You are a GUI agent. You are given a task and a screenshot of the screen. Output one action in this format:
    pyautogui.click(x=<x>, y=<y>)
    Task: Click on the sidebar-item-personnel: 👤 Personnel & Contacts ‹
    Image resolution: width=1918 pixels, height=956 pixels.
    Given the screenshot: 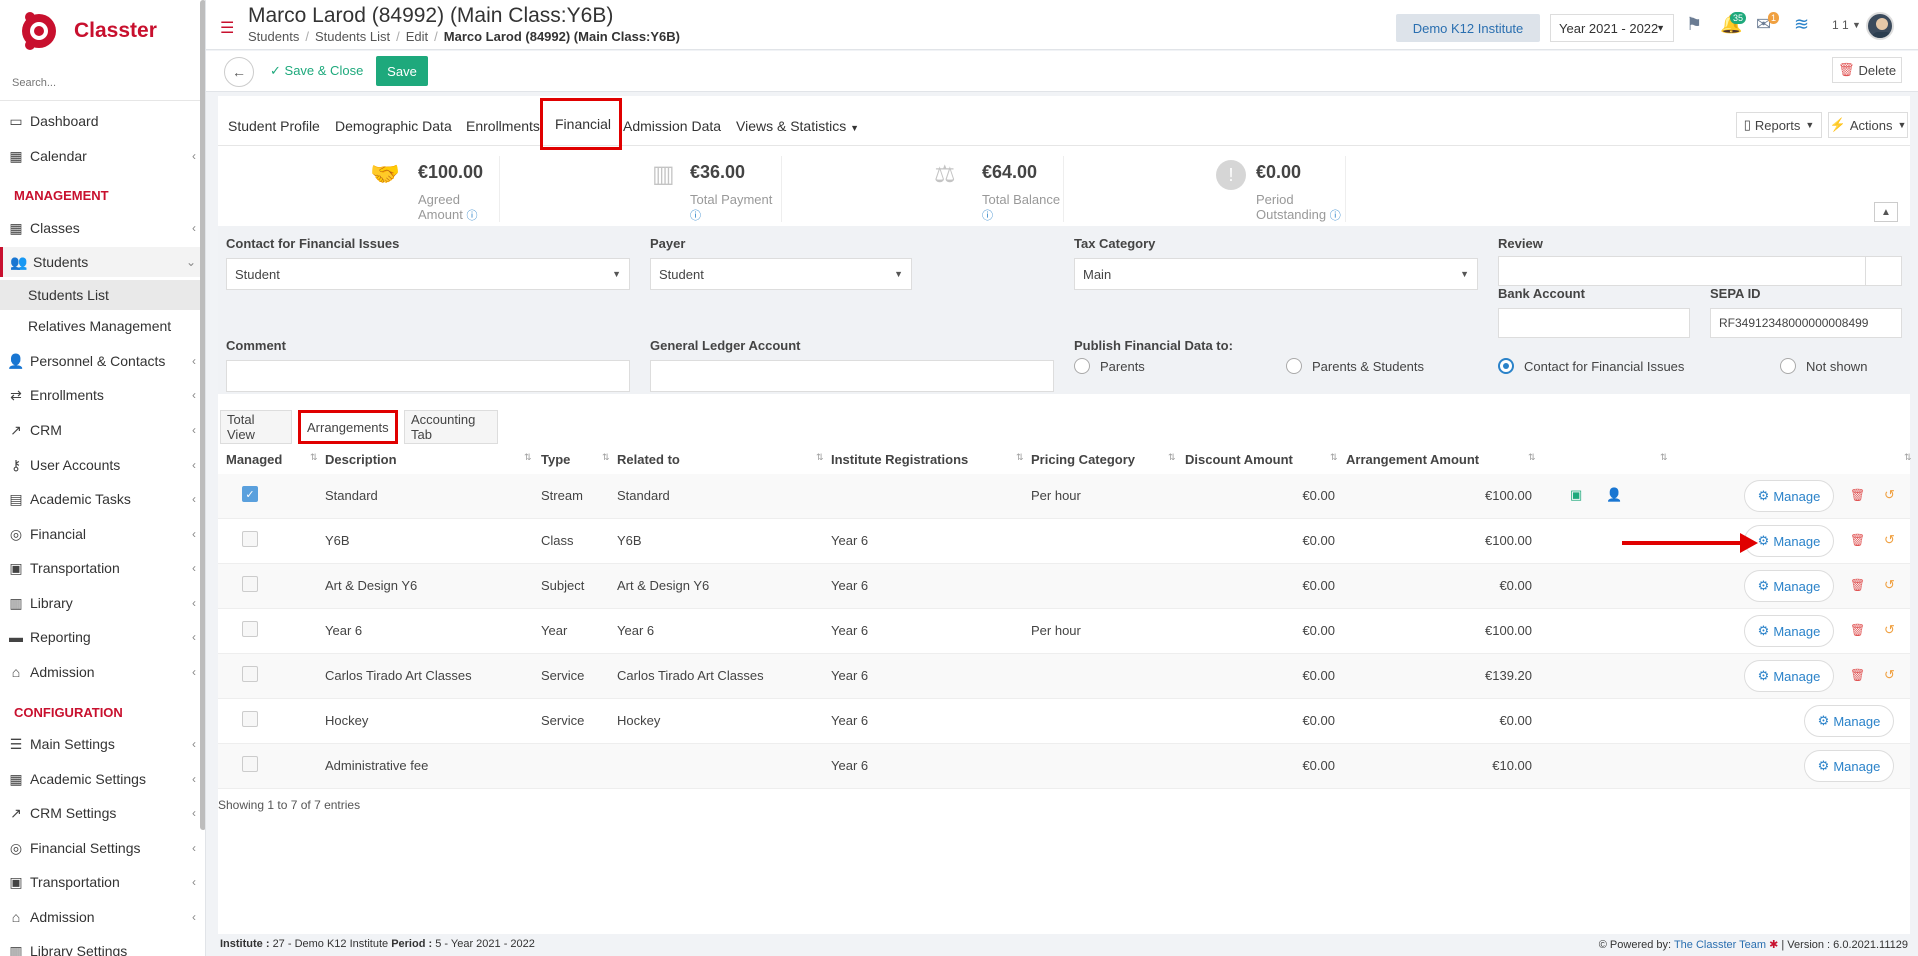 What is the action you would take?
    pyautogui.click(x=100, y=361)
    